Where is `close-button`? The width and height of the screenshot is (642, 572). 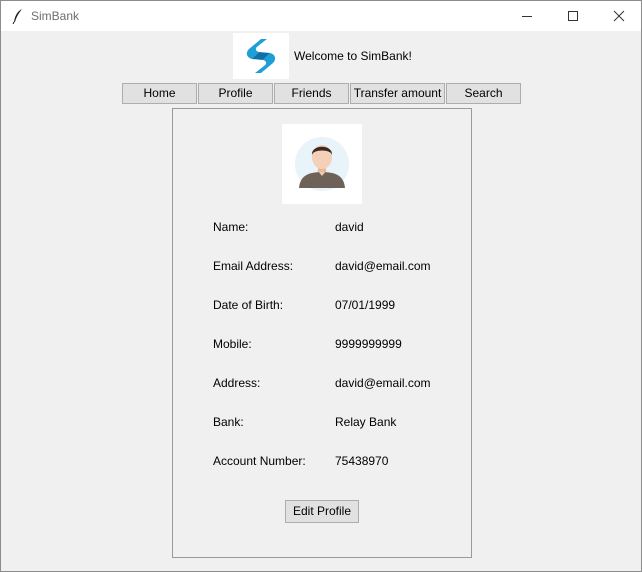
close-button is located at coordinates (619, 16).